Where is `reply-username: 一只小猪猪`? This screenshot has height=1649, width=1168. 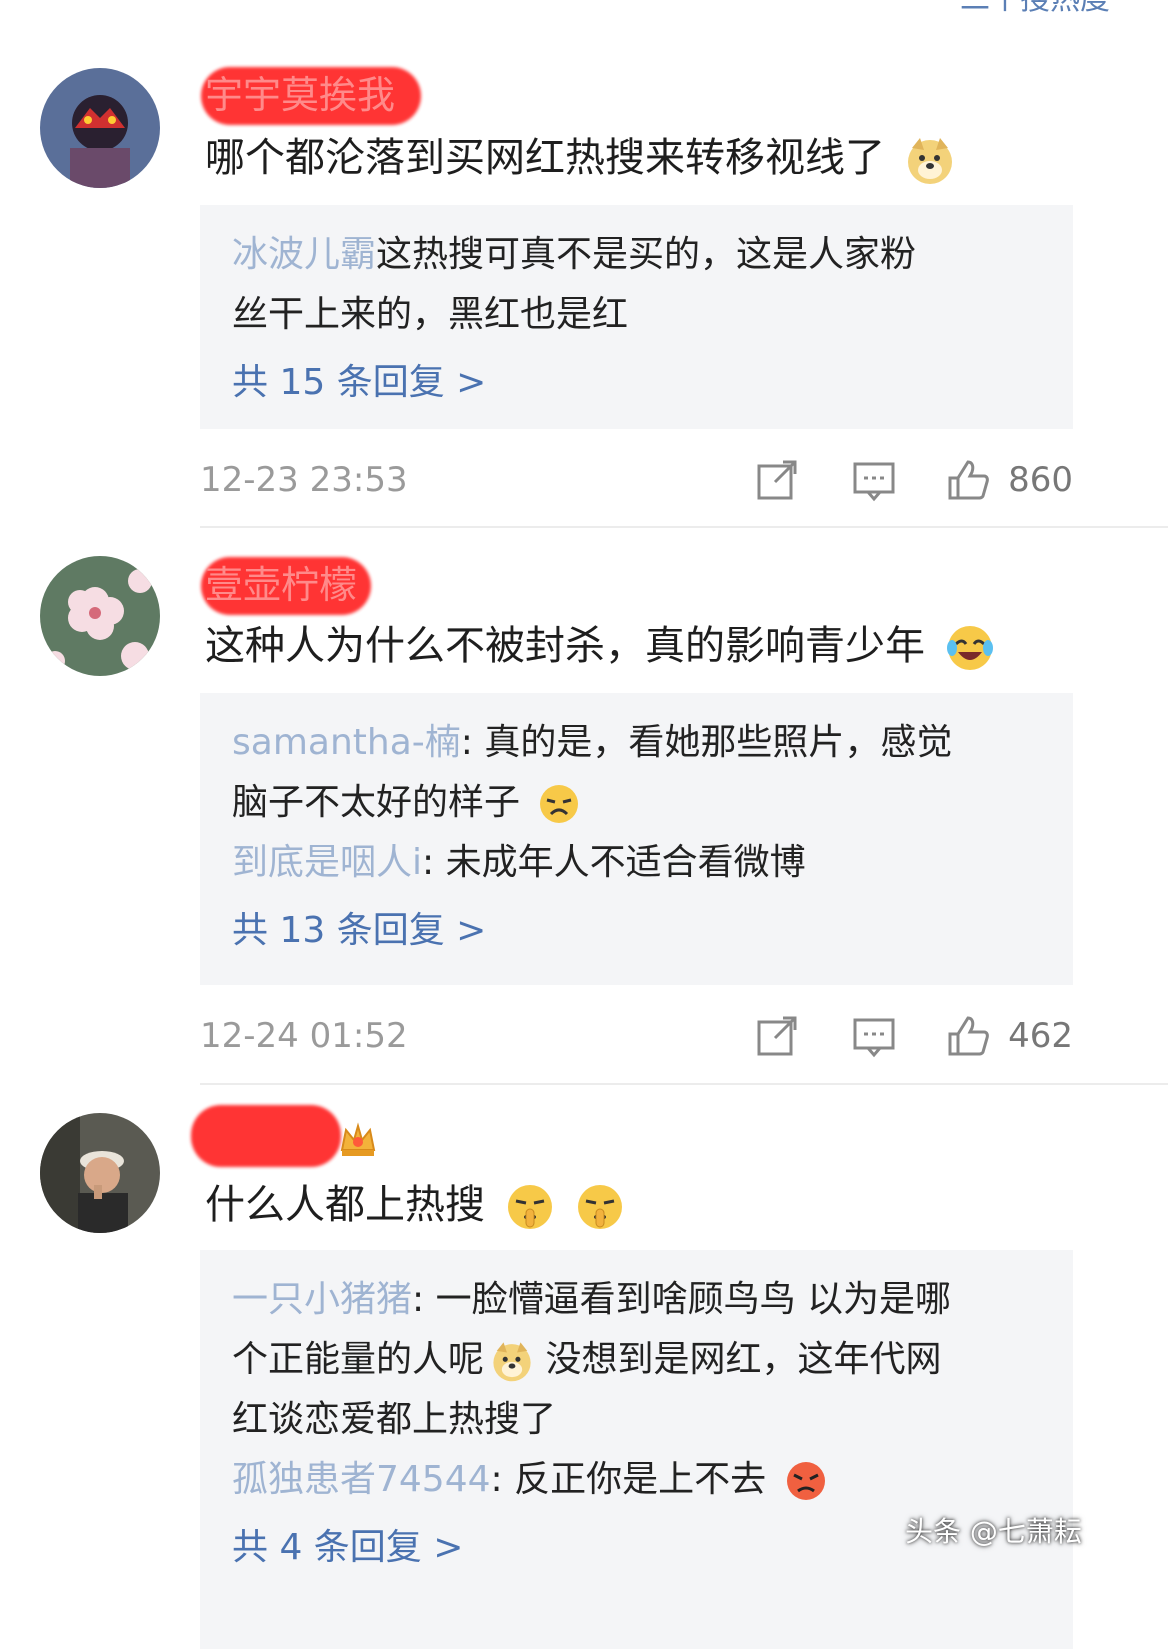
reply-username: 一只小猪猪 is located at coordinates (322, 1299).